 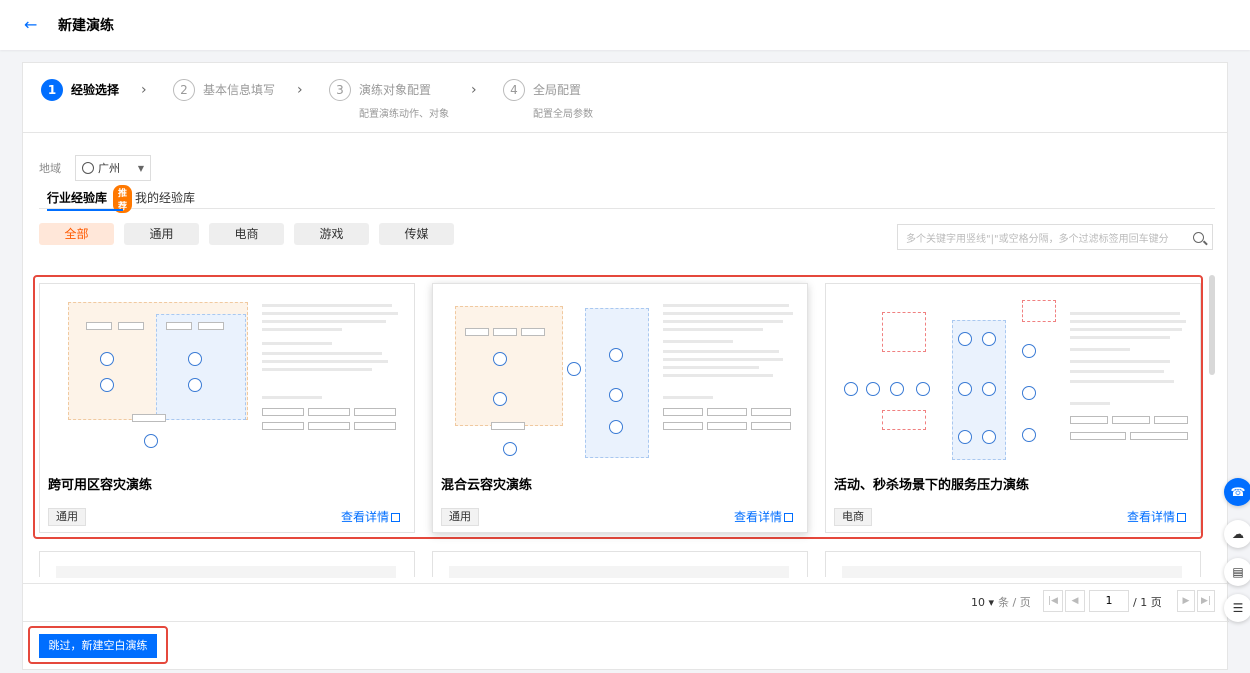 What do you see at coordinates (50, 168) in the screenshot?
I see `region-label: 地域` at bounding box center [50, 168].